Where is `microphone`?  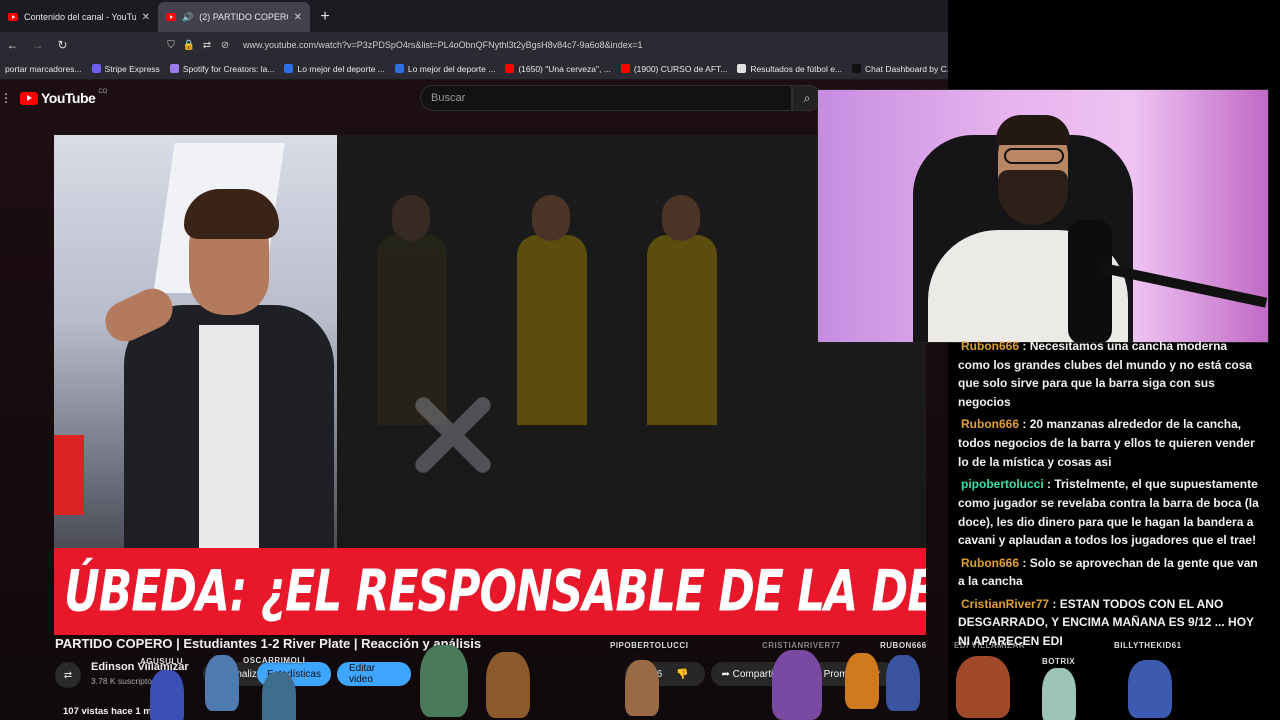 microphone is located at coordinates (1090, 281).